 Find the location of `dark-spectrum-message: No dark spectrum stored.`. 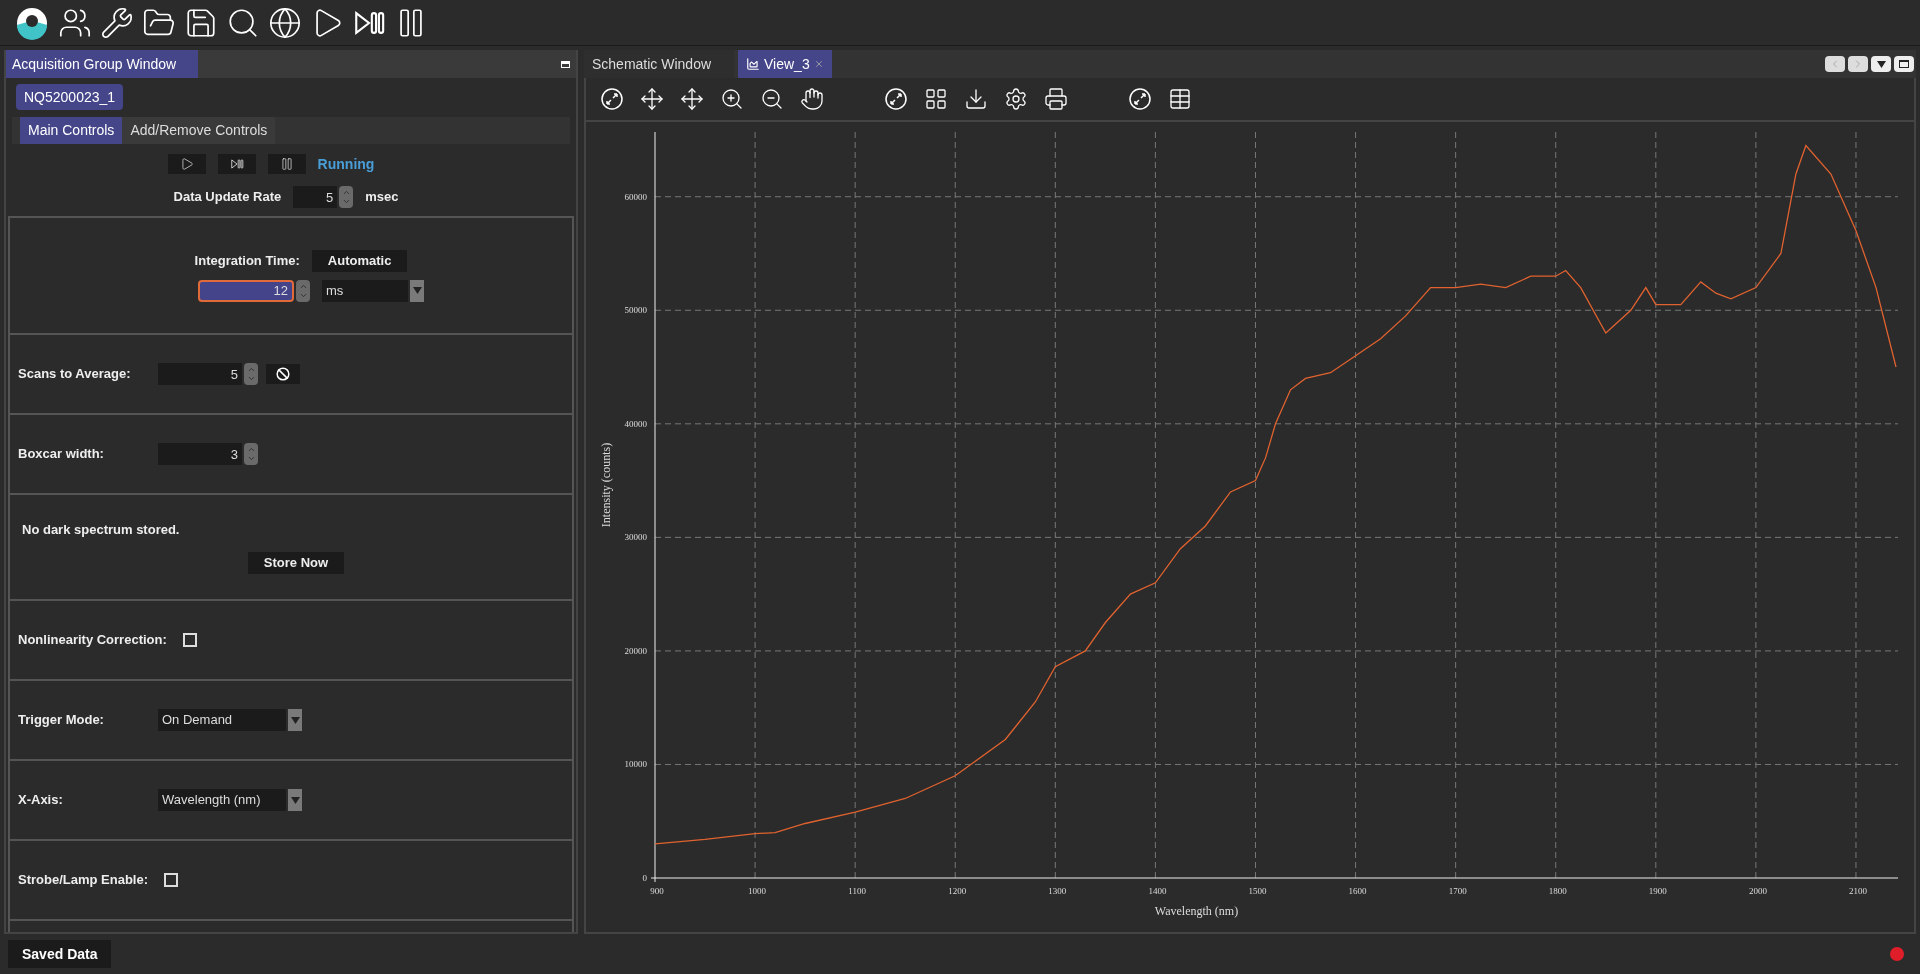

dark-spectrum-message: No dark spectrum stored. is located at coordinates (101, 530).